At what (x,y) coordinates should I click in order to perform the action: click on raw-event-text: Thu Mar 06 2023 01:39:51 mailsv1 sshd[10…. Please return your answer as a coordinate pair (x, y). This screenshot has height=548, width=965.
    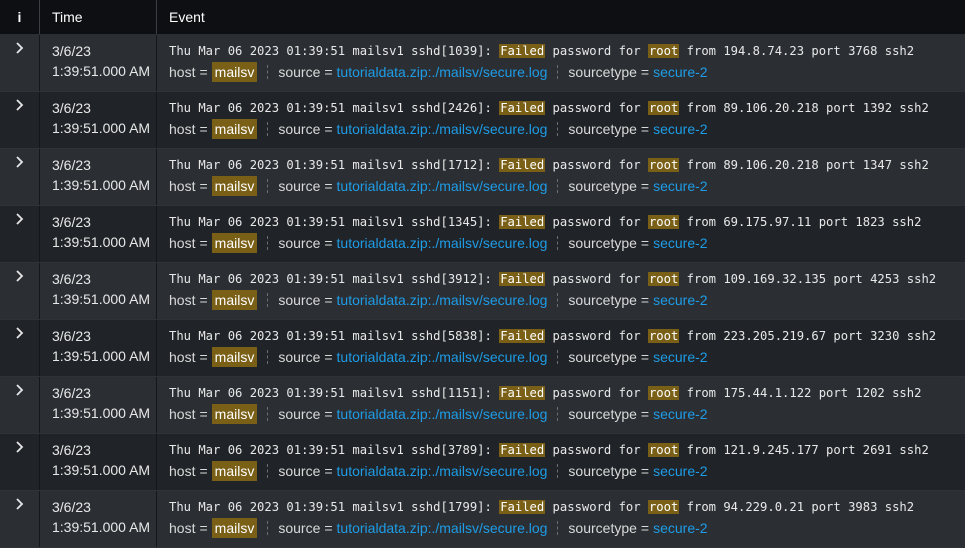
    Looking at the image, I should click on (567, 51).